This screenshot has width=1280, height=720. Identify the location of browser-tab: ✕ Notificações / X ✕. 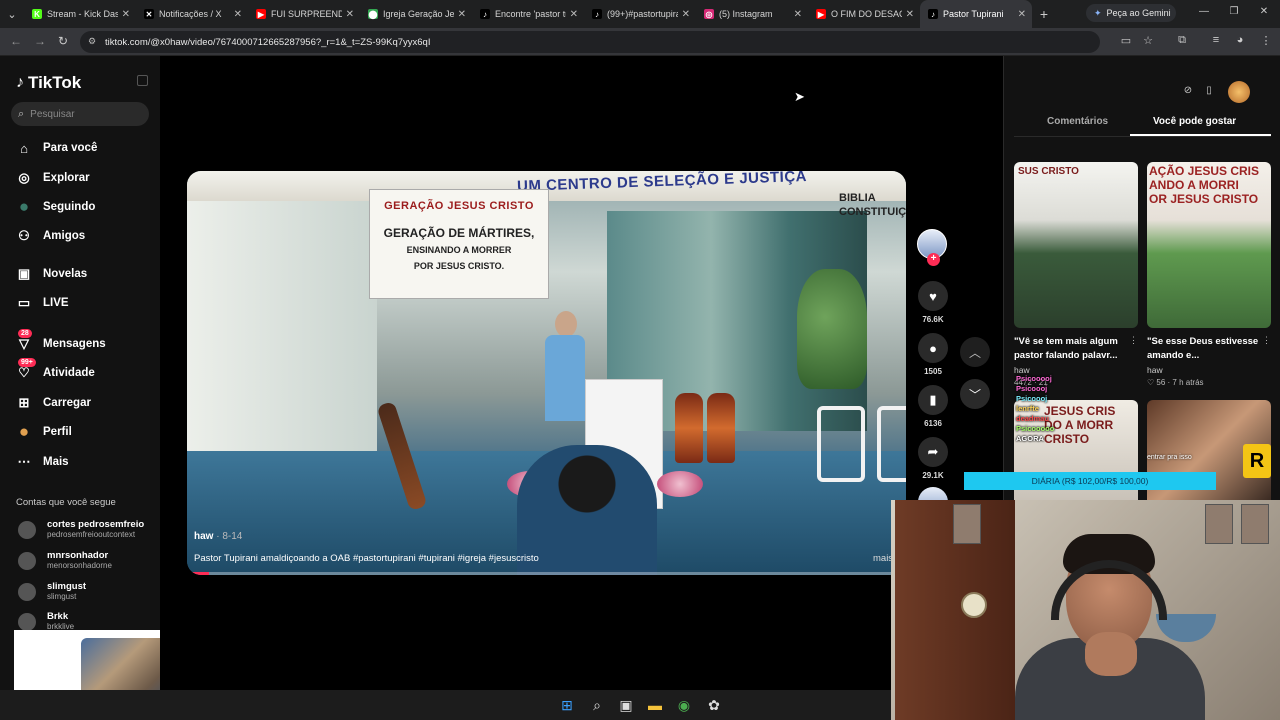
(192, 14).